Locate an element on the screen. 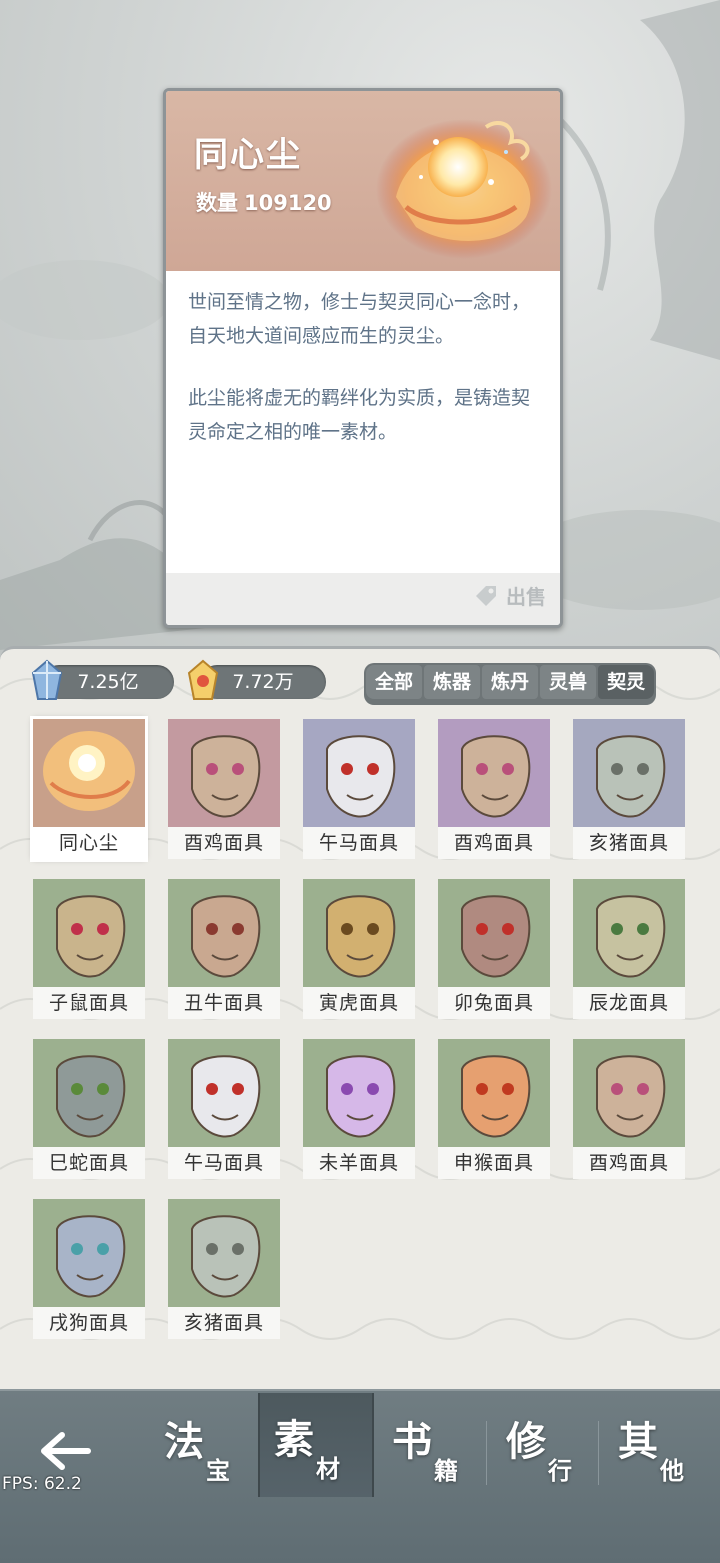  nav-treasure-big: 法 is located at coordinates (184, 1442).